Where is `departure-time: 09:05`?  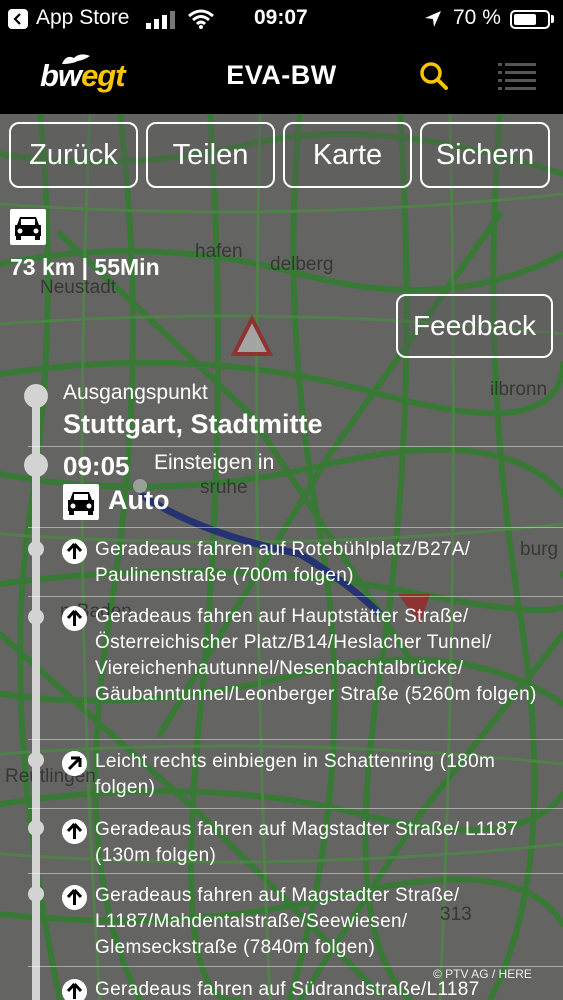
departure-time: 09:05 is located at coordinates (96, 466).